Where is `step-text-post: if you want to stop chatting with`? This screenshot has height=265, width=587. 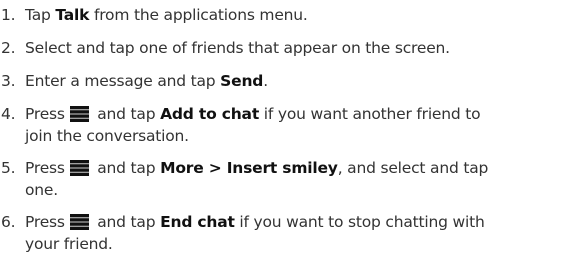 step-text-post: if you want to stop chatting with is located at coordinates (359, 222).